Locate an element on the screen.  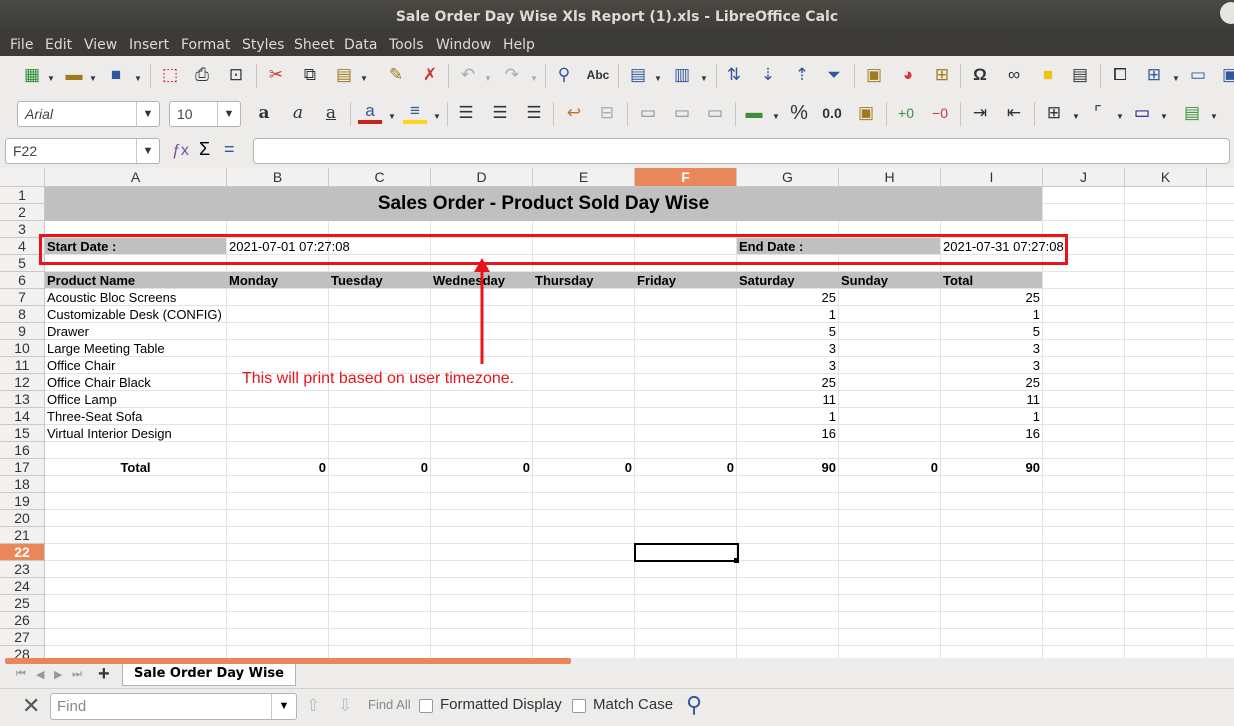
saturday-value: 25 is located at coordinates (786, 382).